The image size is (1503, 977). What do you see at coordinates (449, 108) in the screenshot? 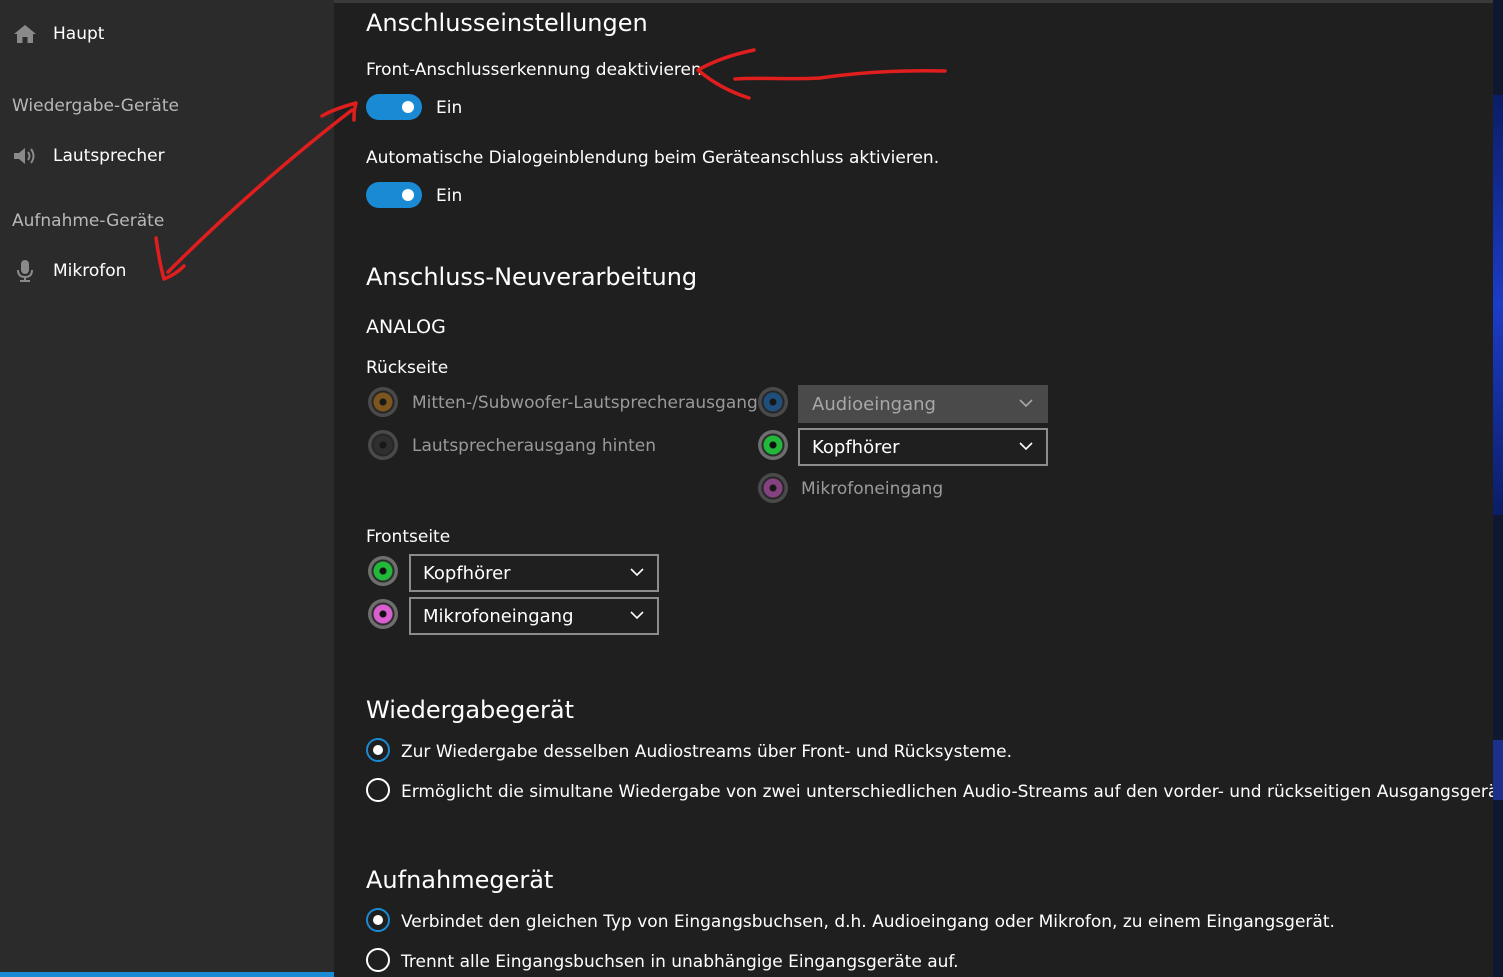
I see `front-detect-state: Ein` at bounding box center [449, 108].